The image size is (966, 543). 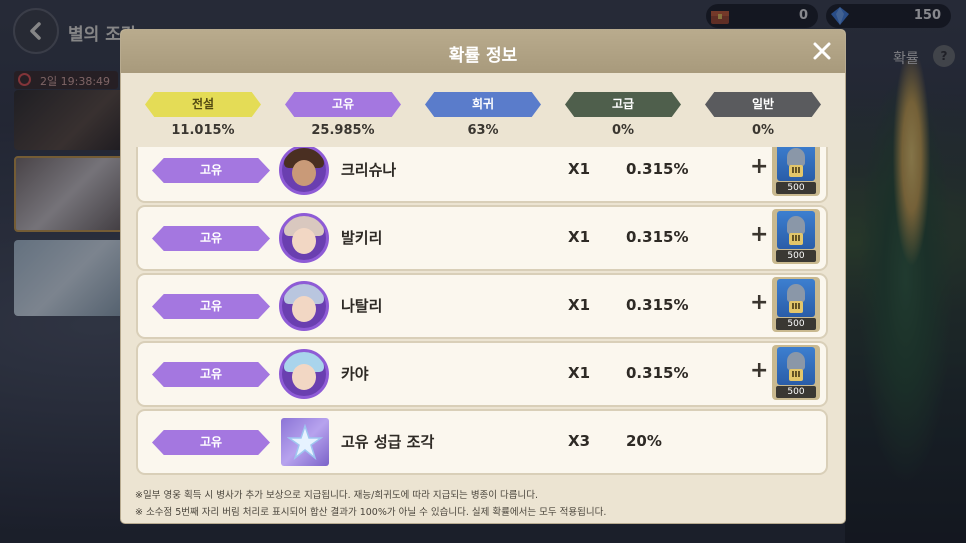 I want to click on rarity-pill: 전설, so click(x=203, y=104).